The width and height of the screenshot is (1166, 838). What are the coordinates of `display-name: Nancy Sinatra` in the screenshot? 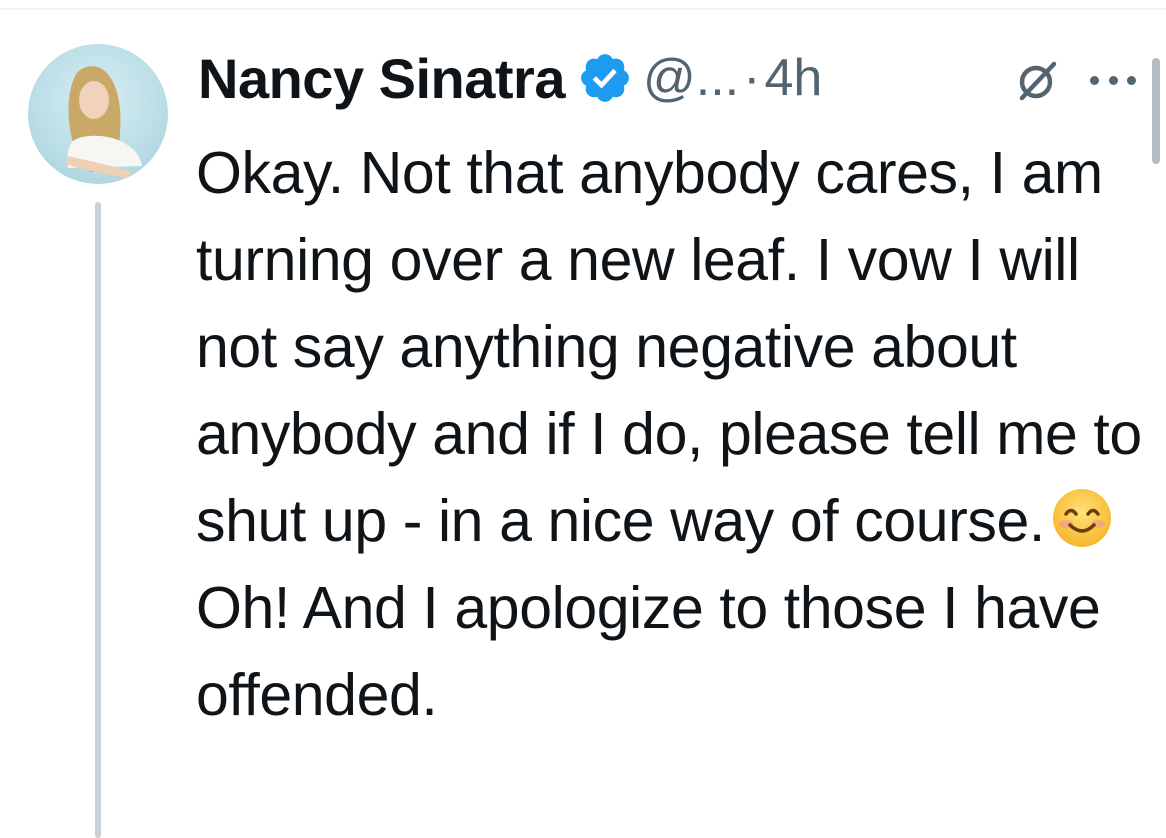 It's located at (382, 78).